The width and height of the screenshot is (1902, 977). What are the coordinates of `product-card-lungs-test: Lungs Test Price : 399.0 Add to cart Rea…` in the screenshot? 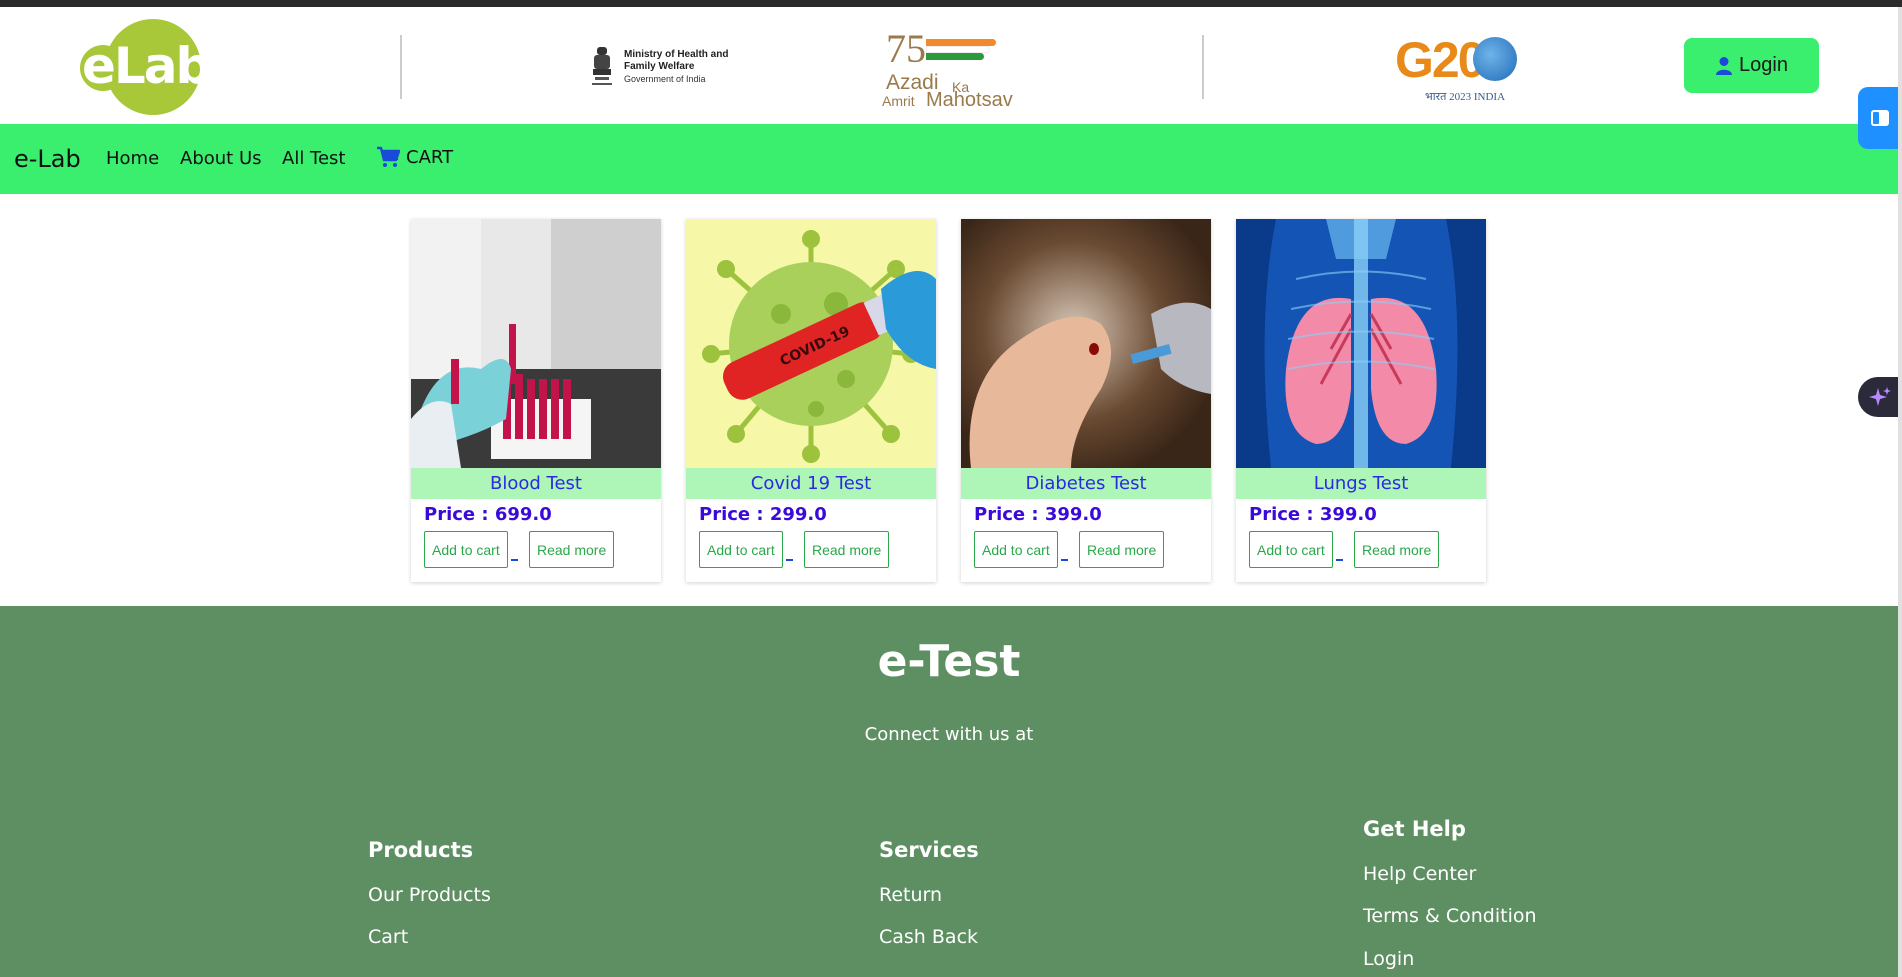 It's located at (1361, 400).